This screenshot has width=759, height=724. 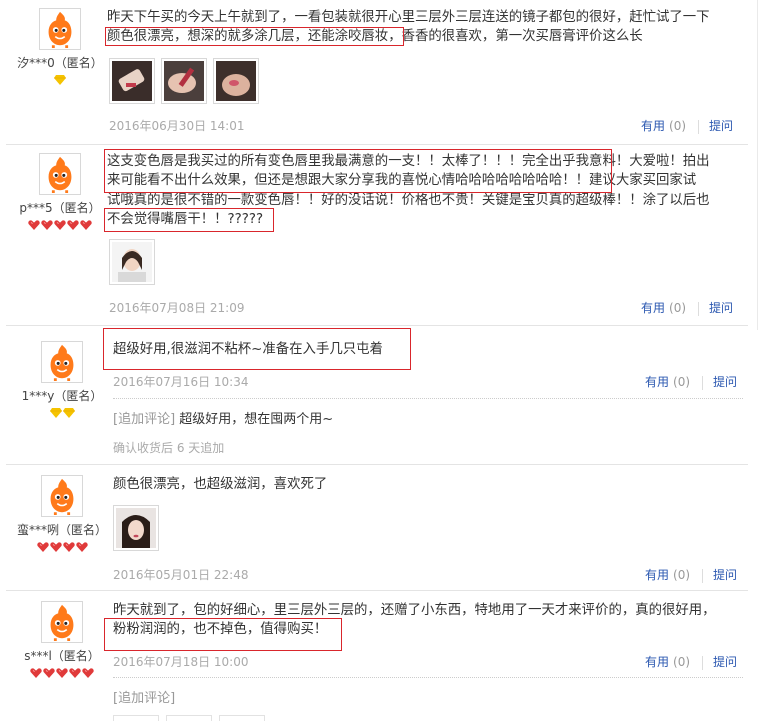 I want to click on review-text-line: 颜色很漂亮，想深的就多涂几层，还能涂咬唇妆，香香的很喜欢，第一次买唇膏评价这么长, so click(x=426, y=37).